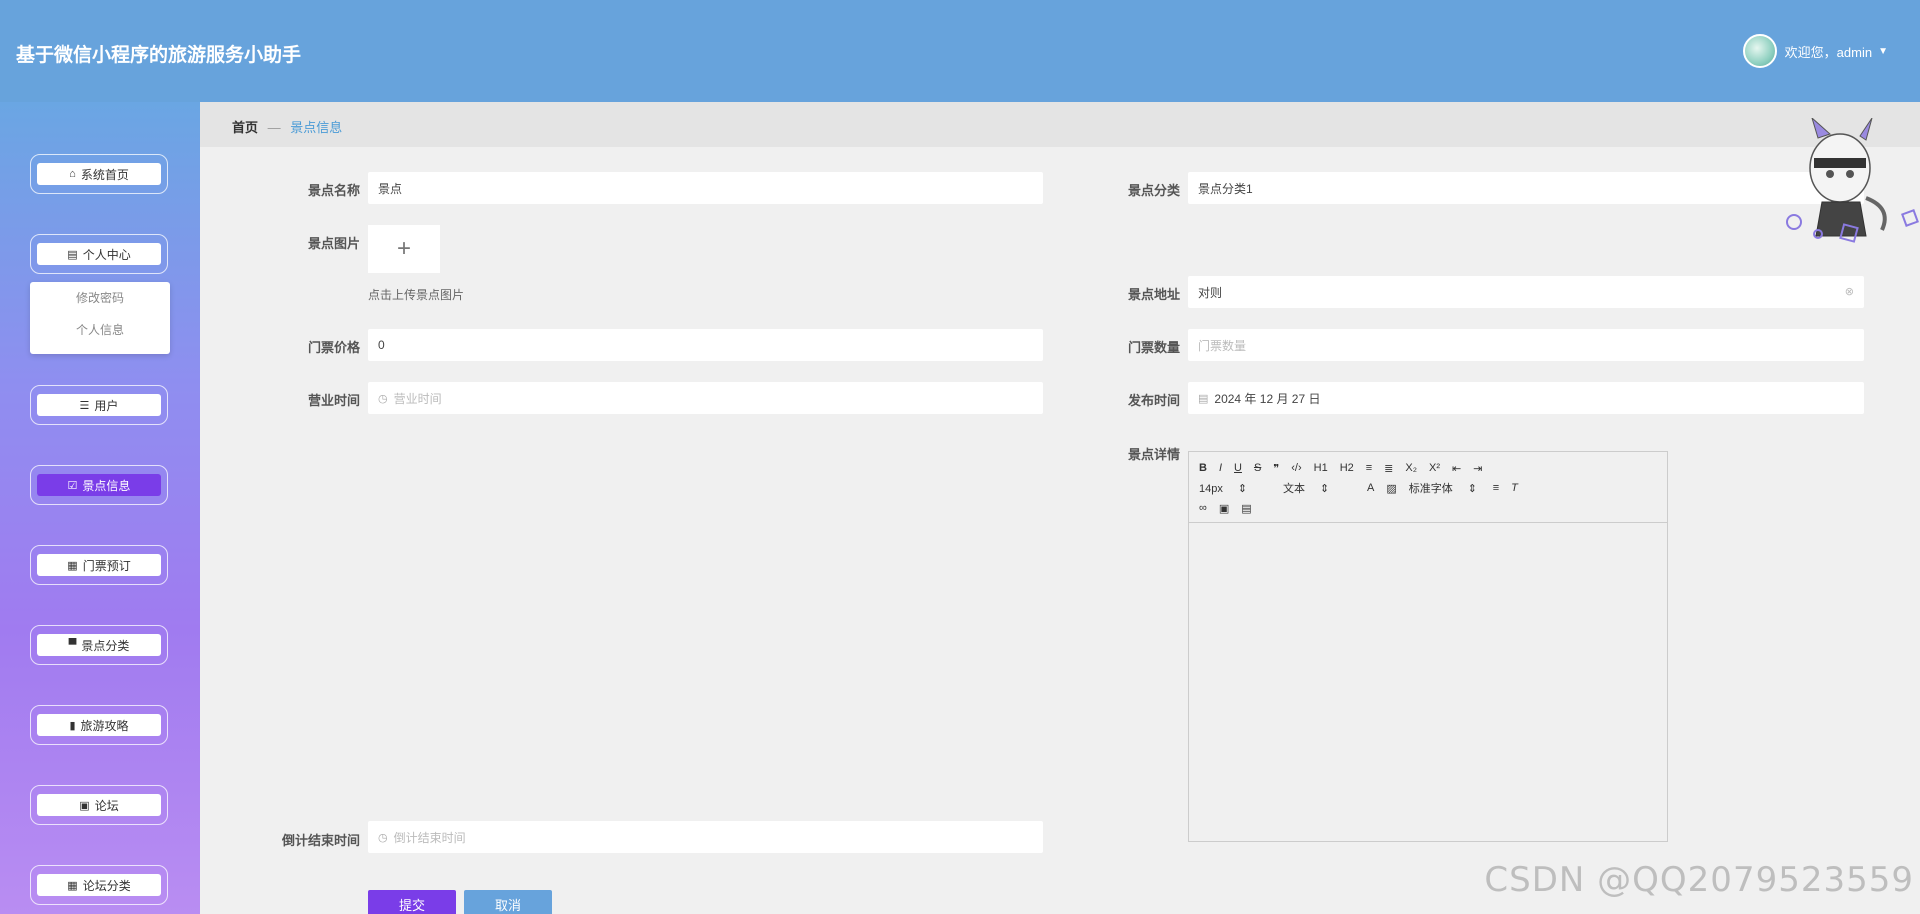 The image size is (1920, 914). I want to click on user-menu: 欢迎您，admin ▼, so click(1815, 51).